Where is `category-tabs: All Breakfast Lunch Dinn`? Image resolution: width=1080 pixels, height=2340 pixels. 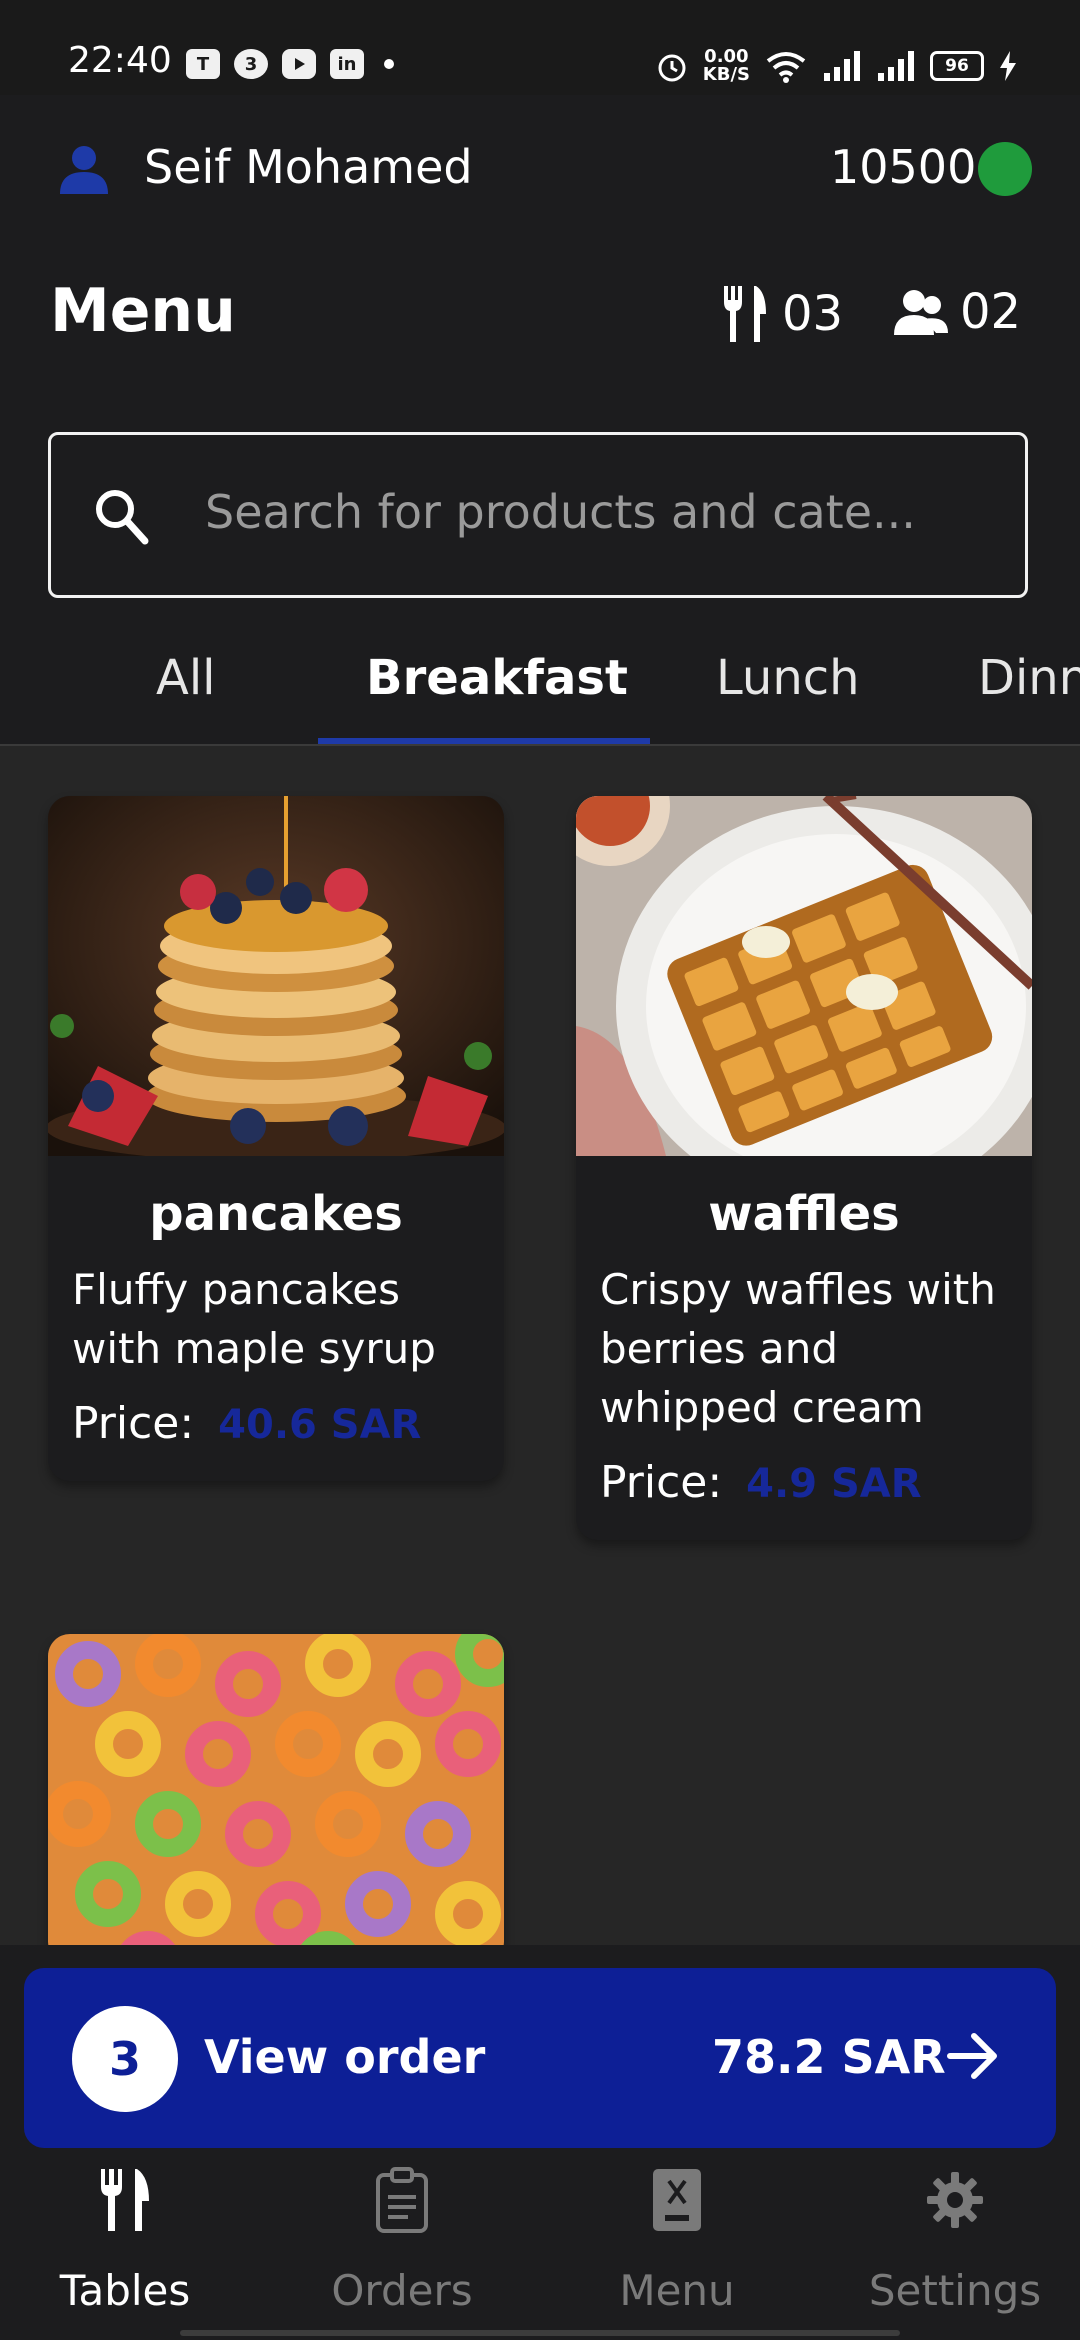
category-tabs: All Breakfast Lunch Dinn is located at coordinates (540, 682).